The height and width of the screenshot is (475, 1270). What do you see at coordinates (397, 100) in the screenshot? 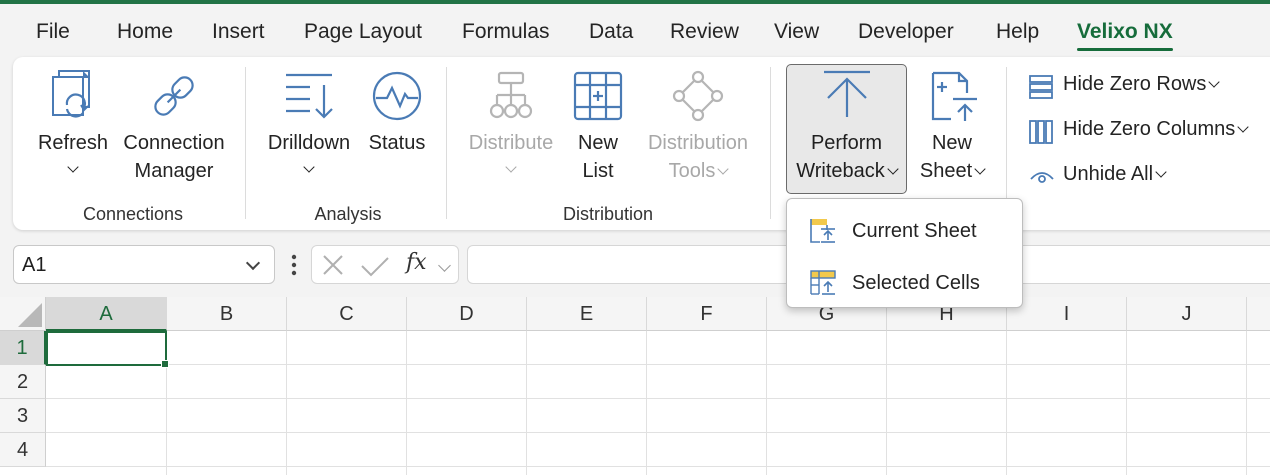
I see `status-pulse-icon` at bounding box center [397, 100].